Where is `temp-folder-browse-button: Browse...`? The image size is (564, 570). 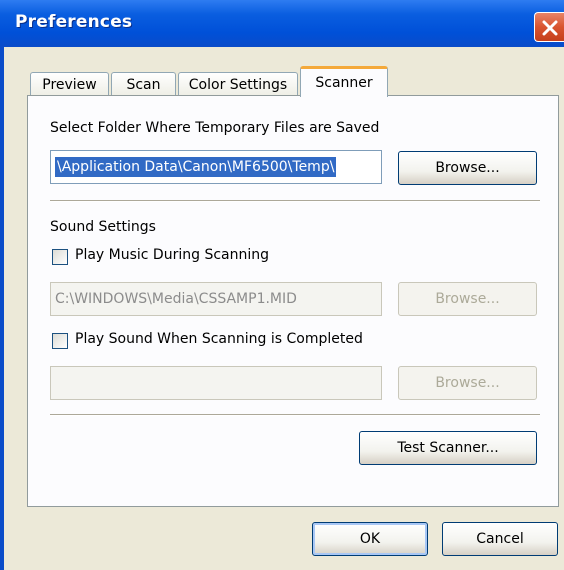 temp-folder-browse-button: Browse... is located at coordinates (467, 168).